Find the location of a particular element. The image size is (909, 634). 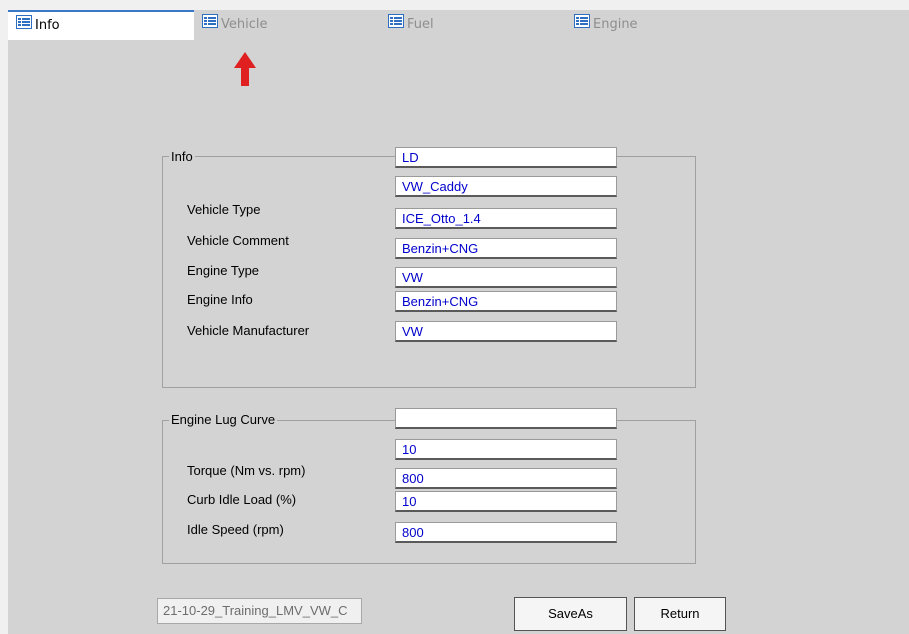

vehicle-comment-field: Benzin+CNG is located at coordinates (506, 248).